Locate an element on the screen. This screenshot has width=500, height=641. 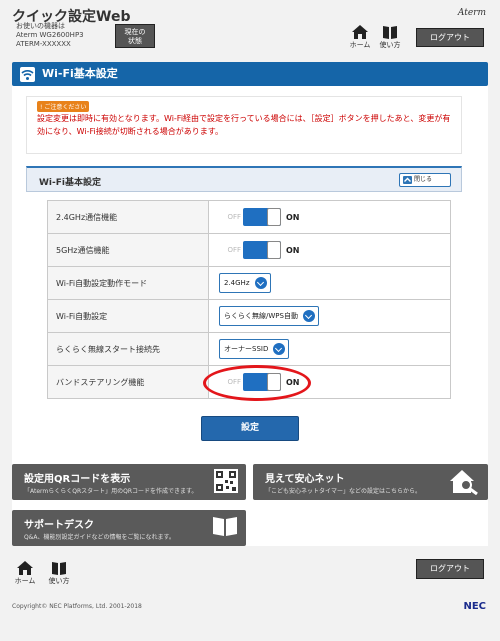
setting-label: 5GHz通信機能 is located at coordinates (128, 250).